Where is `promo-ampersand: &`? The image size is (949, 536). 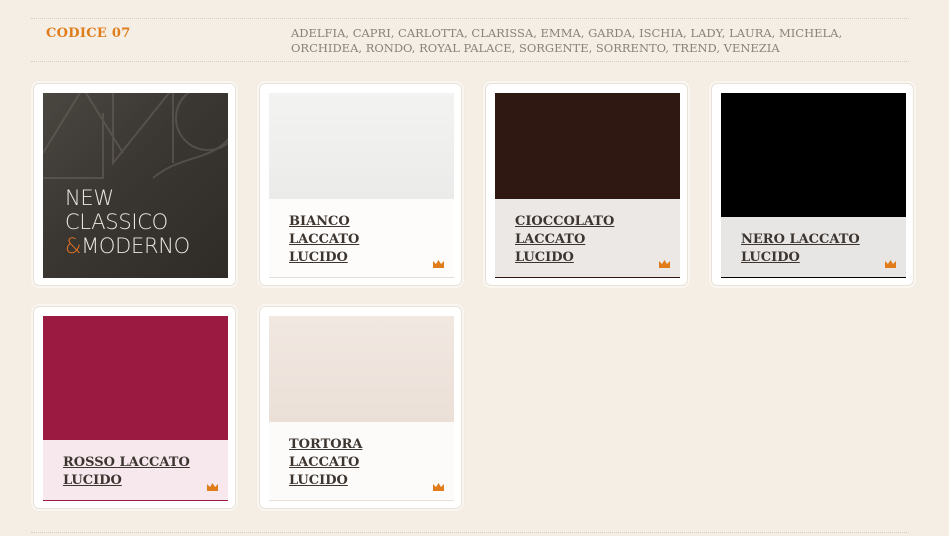
promo-ampersand: & is located at coordinates (73, 246).